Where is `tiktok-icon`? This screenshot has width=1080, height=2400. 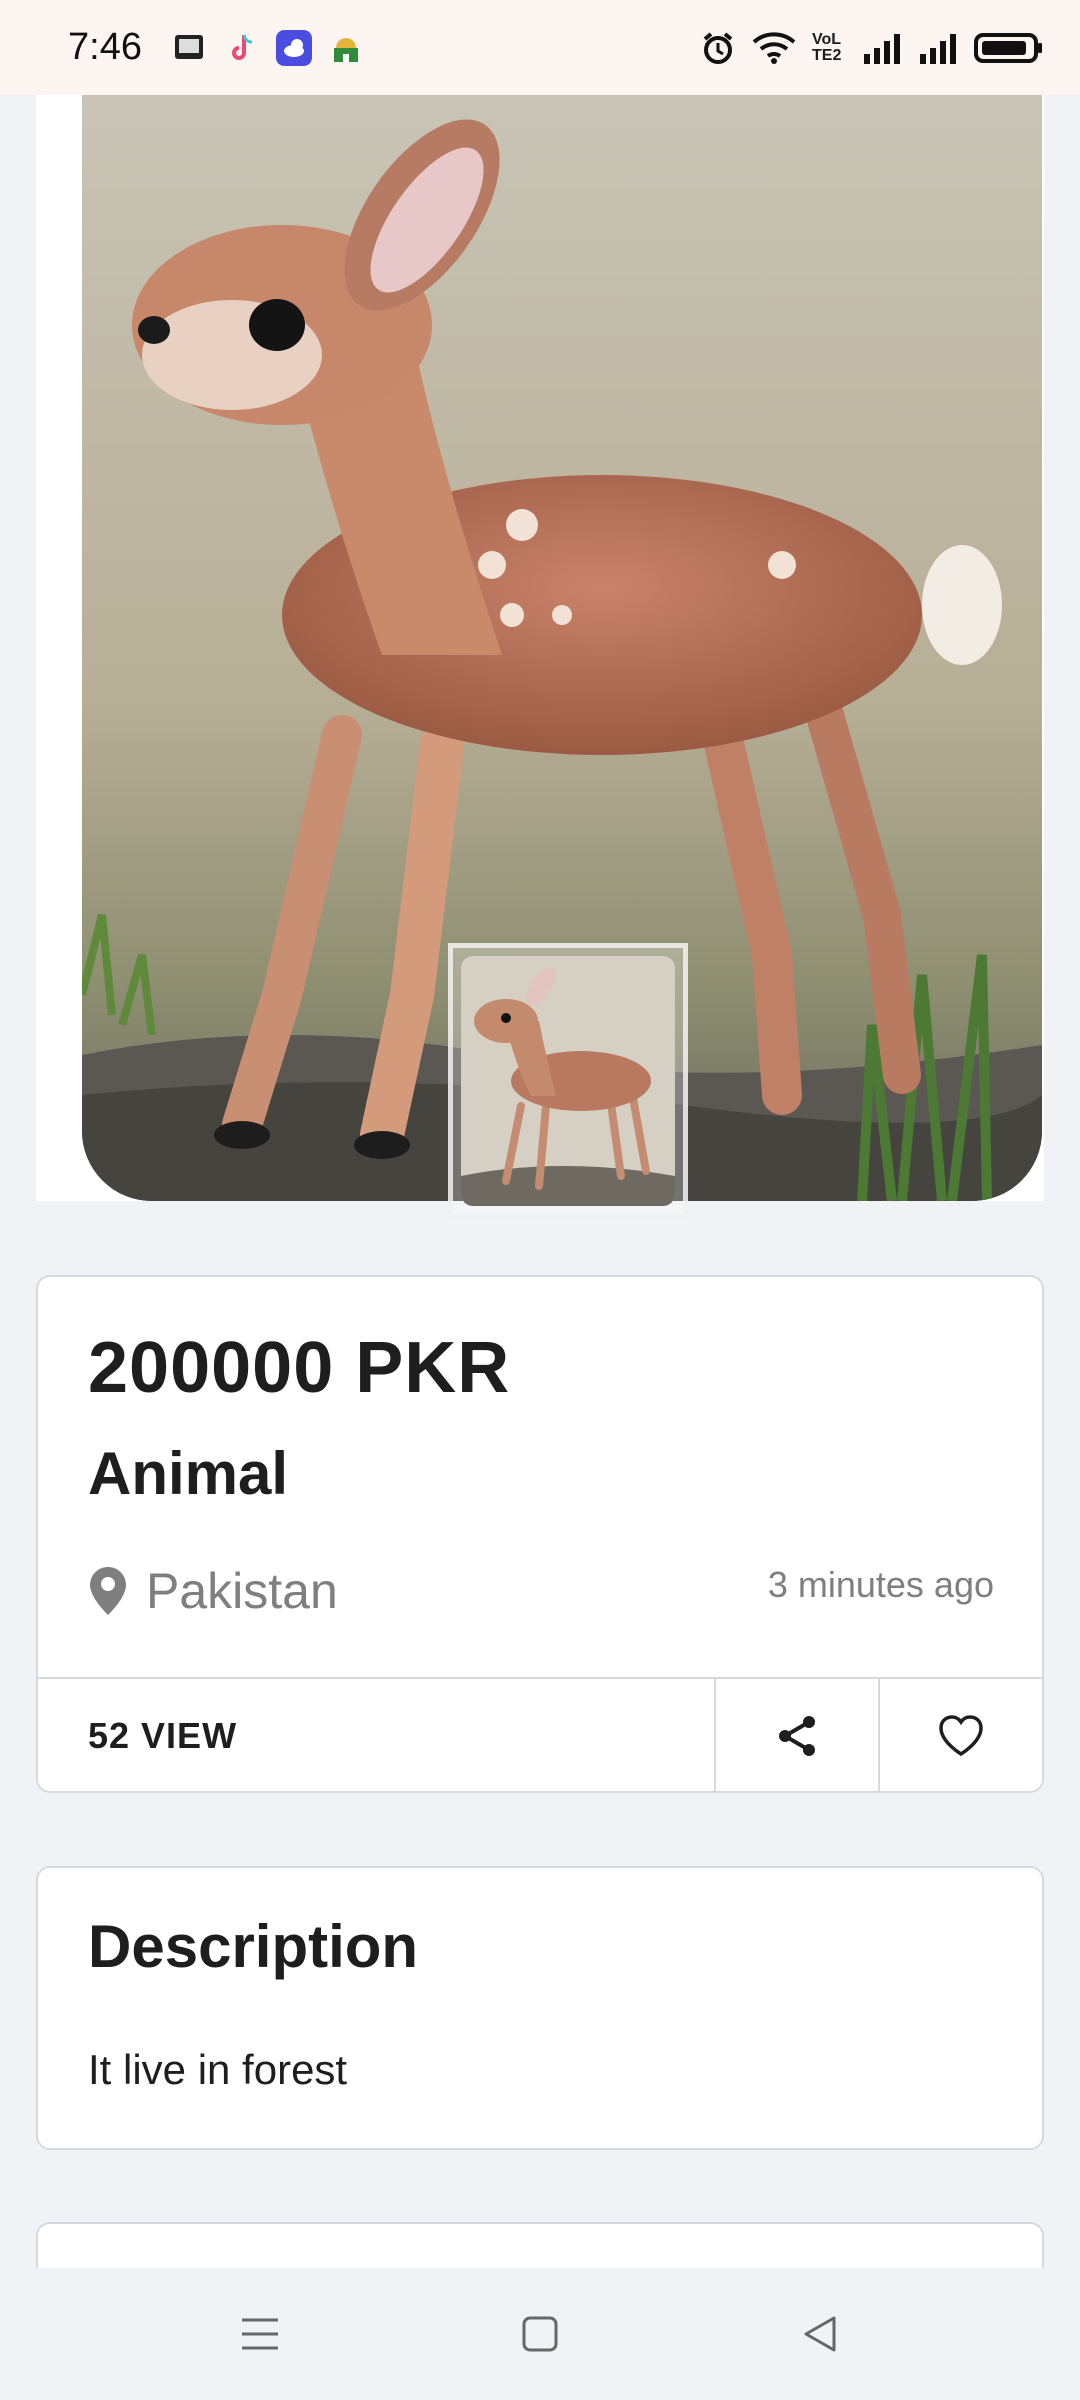 tiktok-icon is located at coordinates (242, 47).